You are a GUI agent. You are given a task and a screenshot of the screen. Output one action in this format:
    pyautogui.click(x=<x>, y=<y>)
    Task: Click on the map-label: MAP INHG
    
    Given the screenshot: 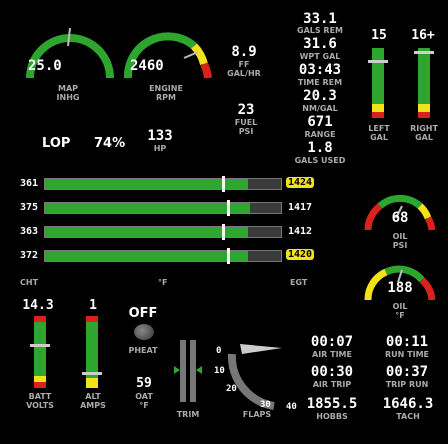 What is the action you would take?
    pyautogui.click(x=68, y=93)
    